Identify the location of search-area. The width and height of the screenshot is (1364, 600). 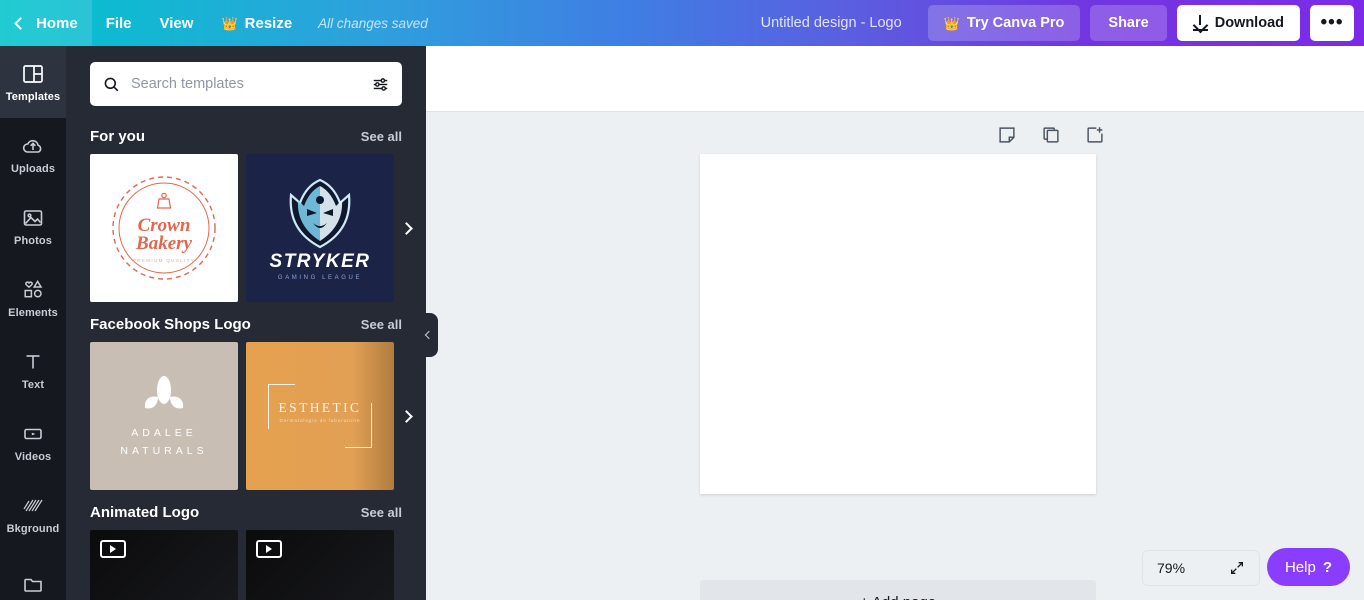
(246, 80).